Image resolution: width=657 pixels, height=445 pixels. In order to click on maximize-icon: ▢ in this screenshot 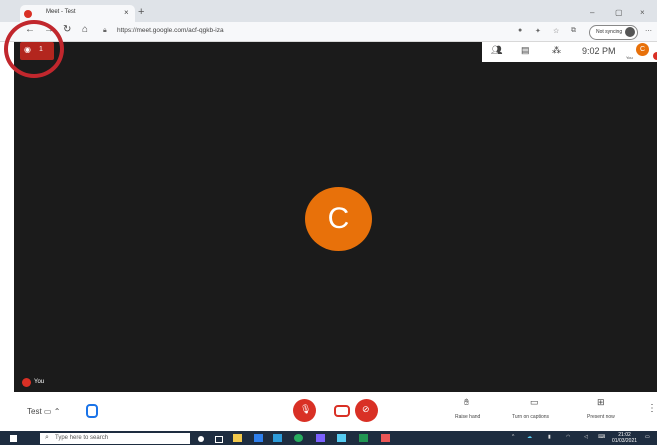, I will do `click(619, 12)`.